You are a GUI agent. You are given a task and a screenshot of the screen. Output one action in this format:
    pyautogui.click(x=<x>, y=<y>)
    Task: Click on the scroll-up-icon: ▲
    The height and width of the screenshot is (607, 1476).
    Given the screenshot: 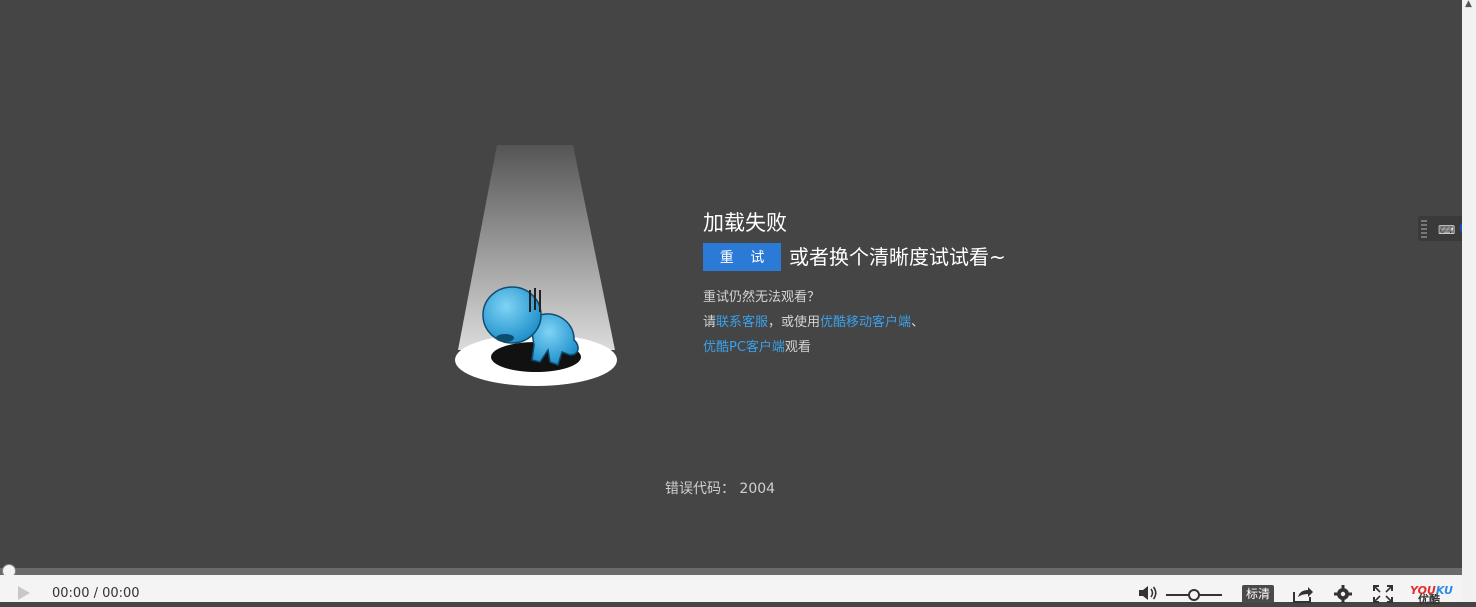 What is the action you would take?
    pyautogui.click(x=1468, y=4)
    